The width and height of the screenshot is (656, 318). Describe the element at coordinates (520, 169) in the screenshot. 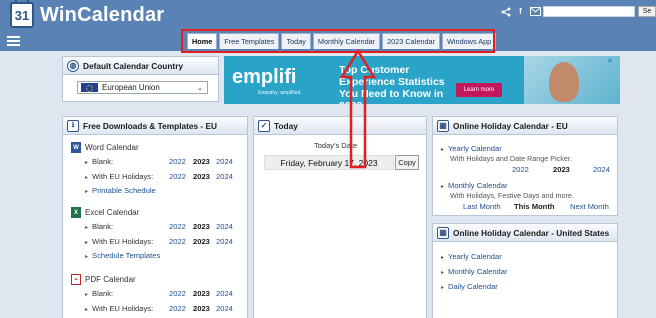

I see `eu-yearly-2022-link: 2022` at that location.